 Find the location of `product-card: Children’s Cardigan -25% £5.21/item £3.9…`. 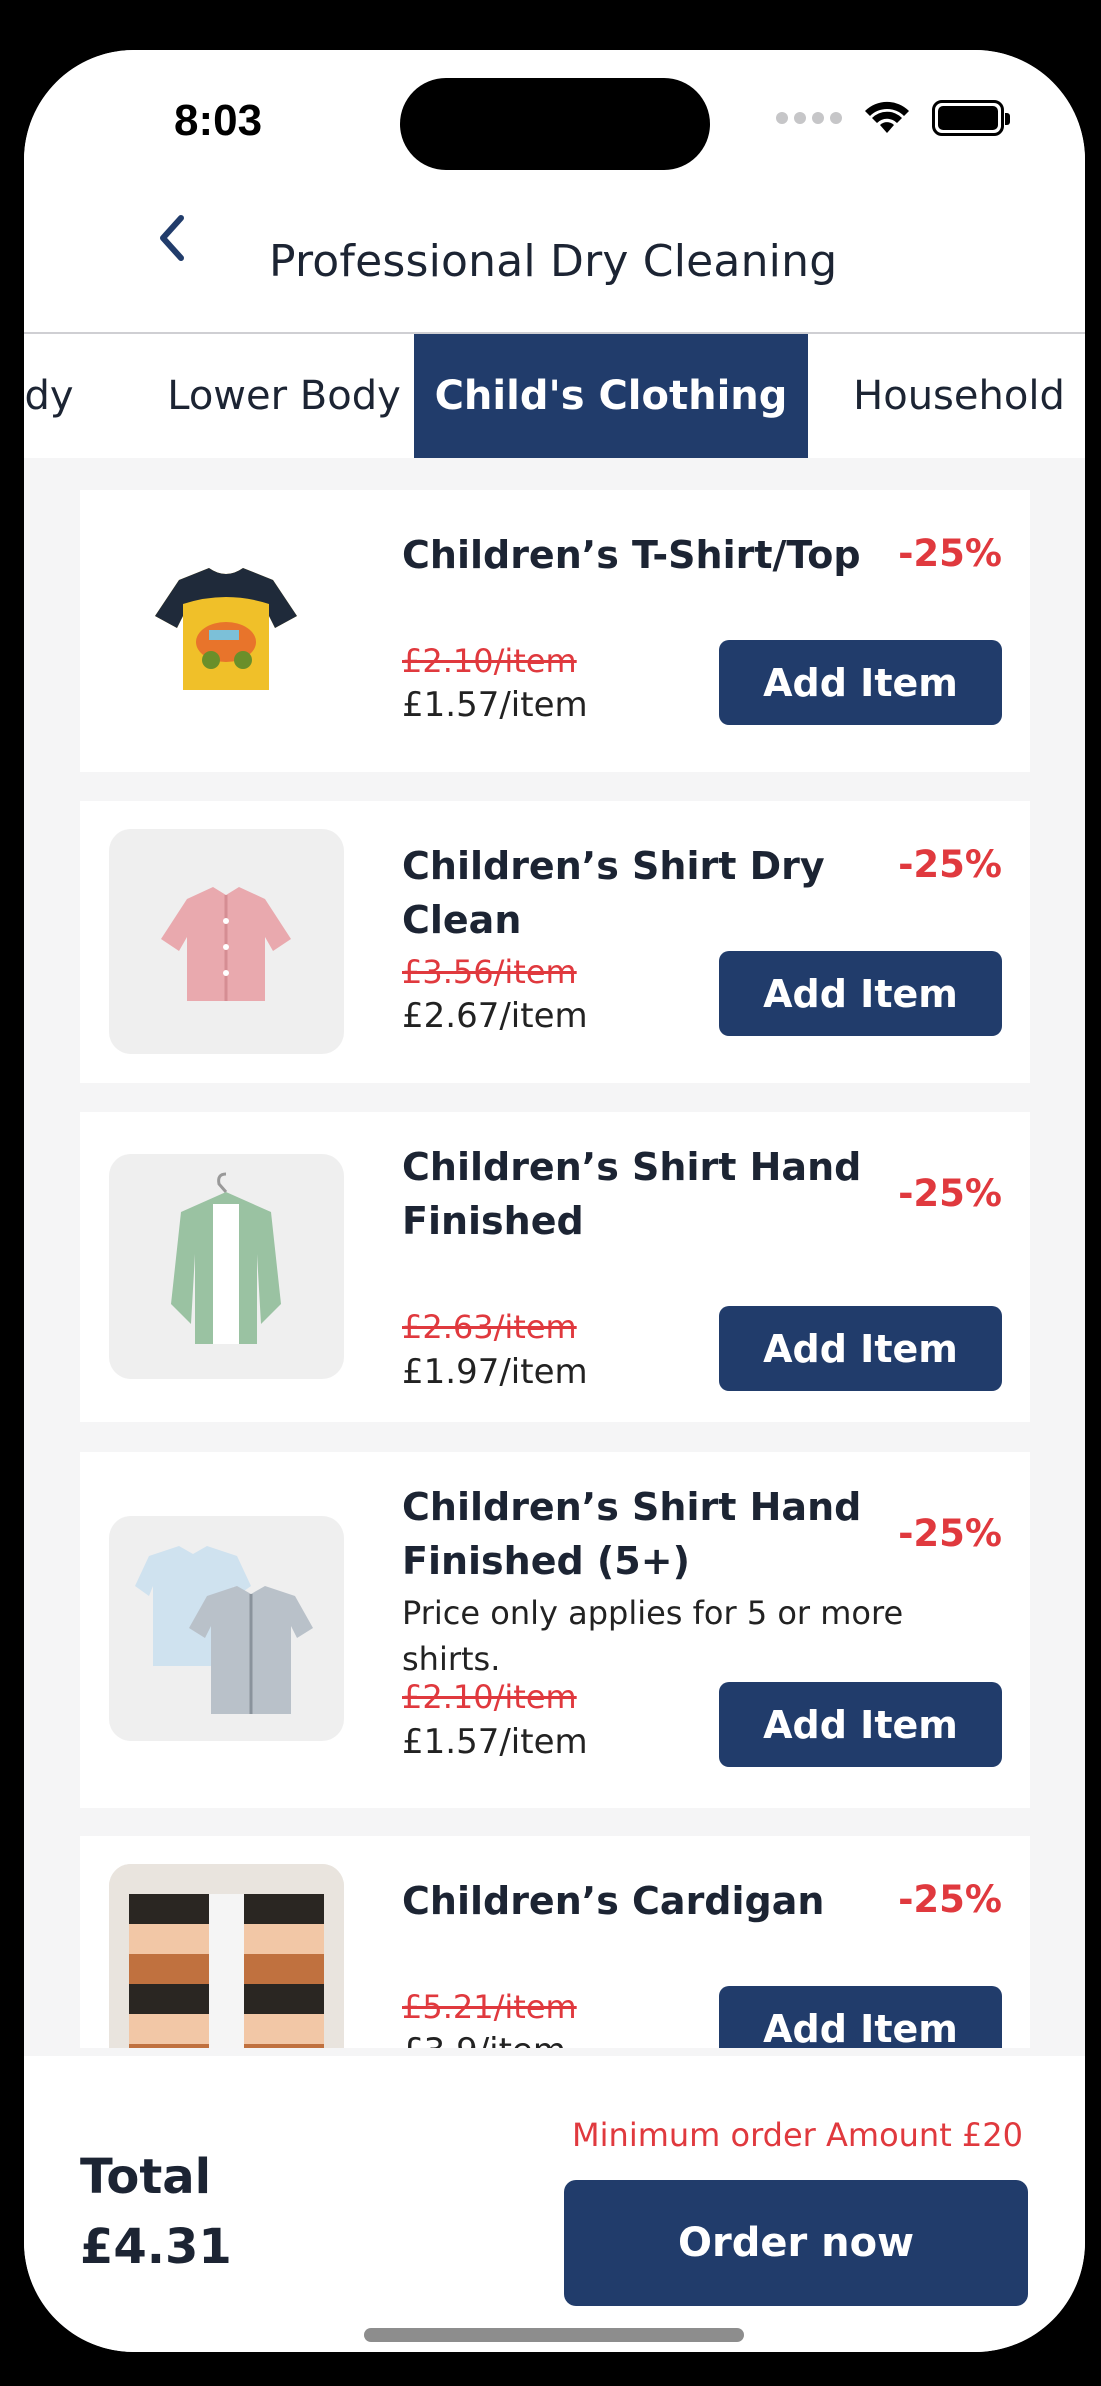

product-card: Children’s Cardigan -25% £5.21/item £3.9… is located at coordinates (555, 1942).